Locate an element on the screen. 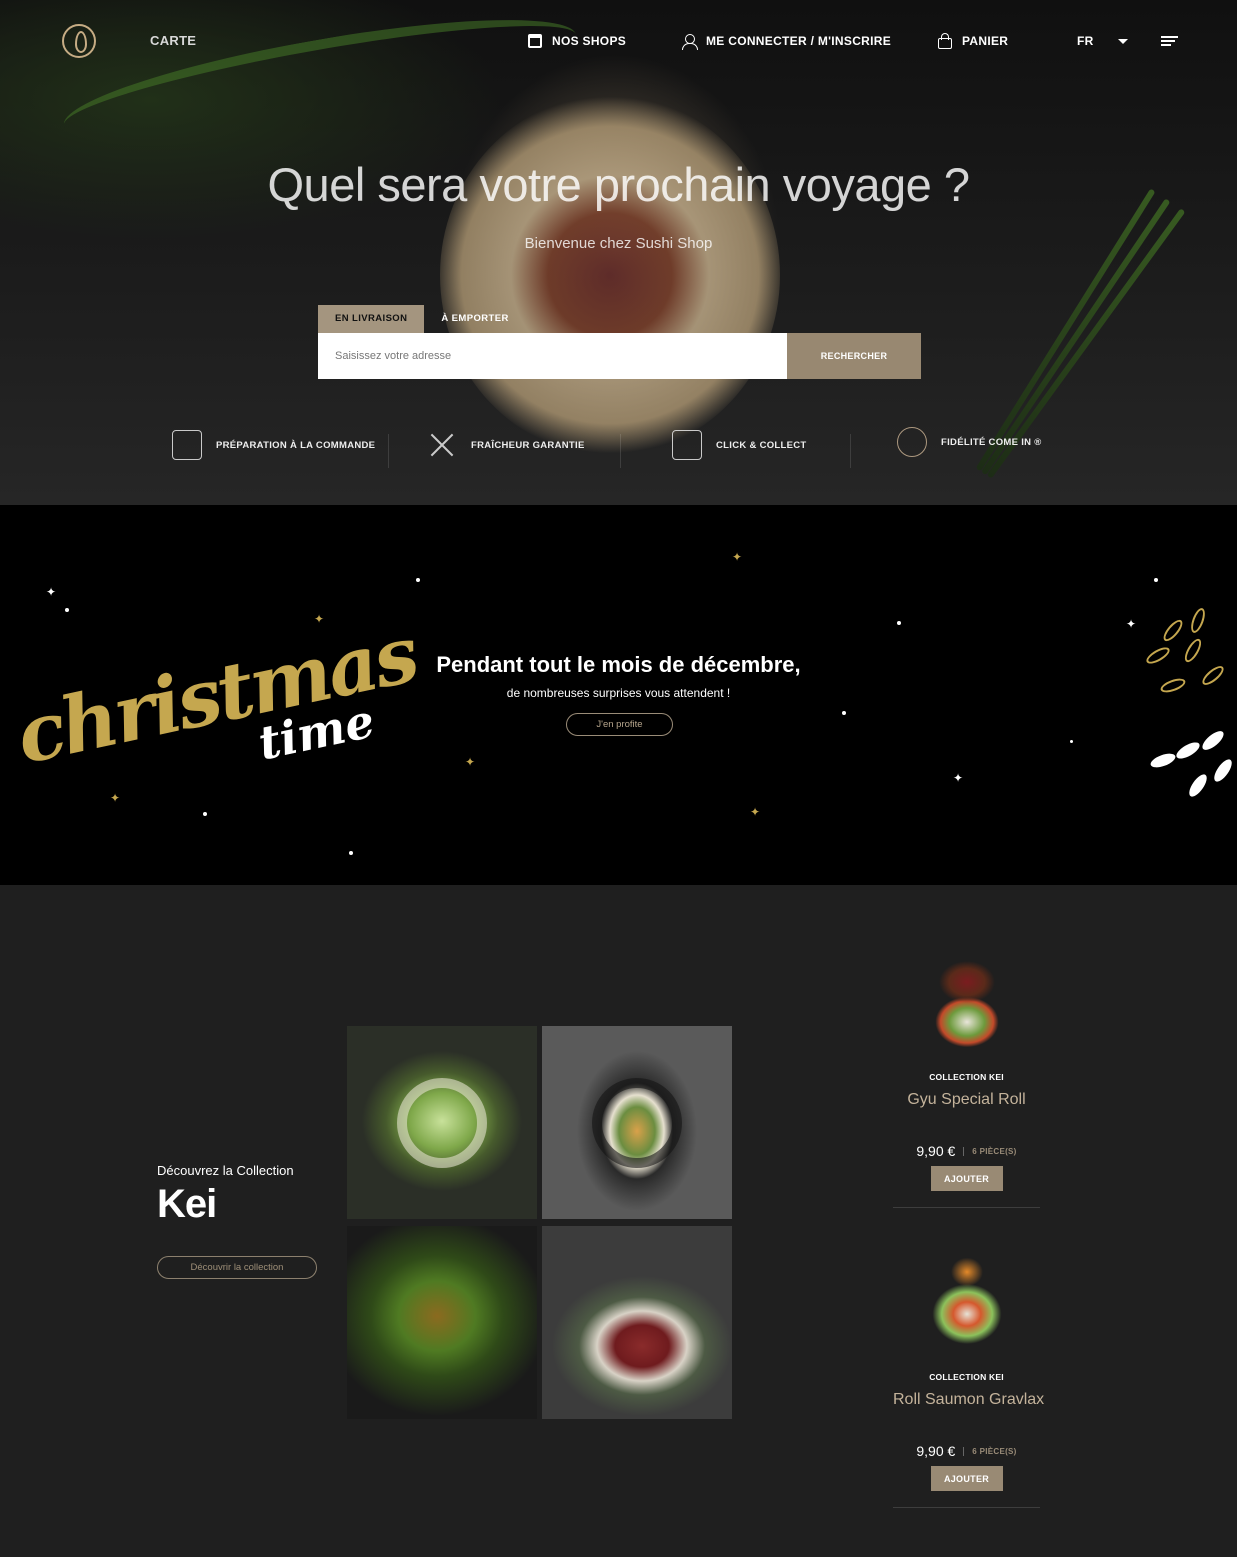 This screenshot has width=1237, height=1557. nav-shops-label: NOS SHOPS is located at coordinates (589, 41).